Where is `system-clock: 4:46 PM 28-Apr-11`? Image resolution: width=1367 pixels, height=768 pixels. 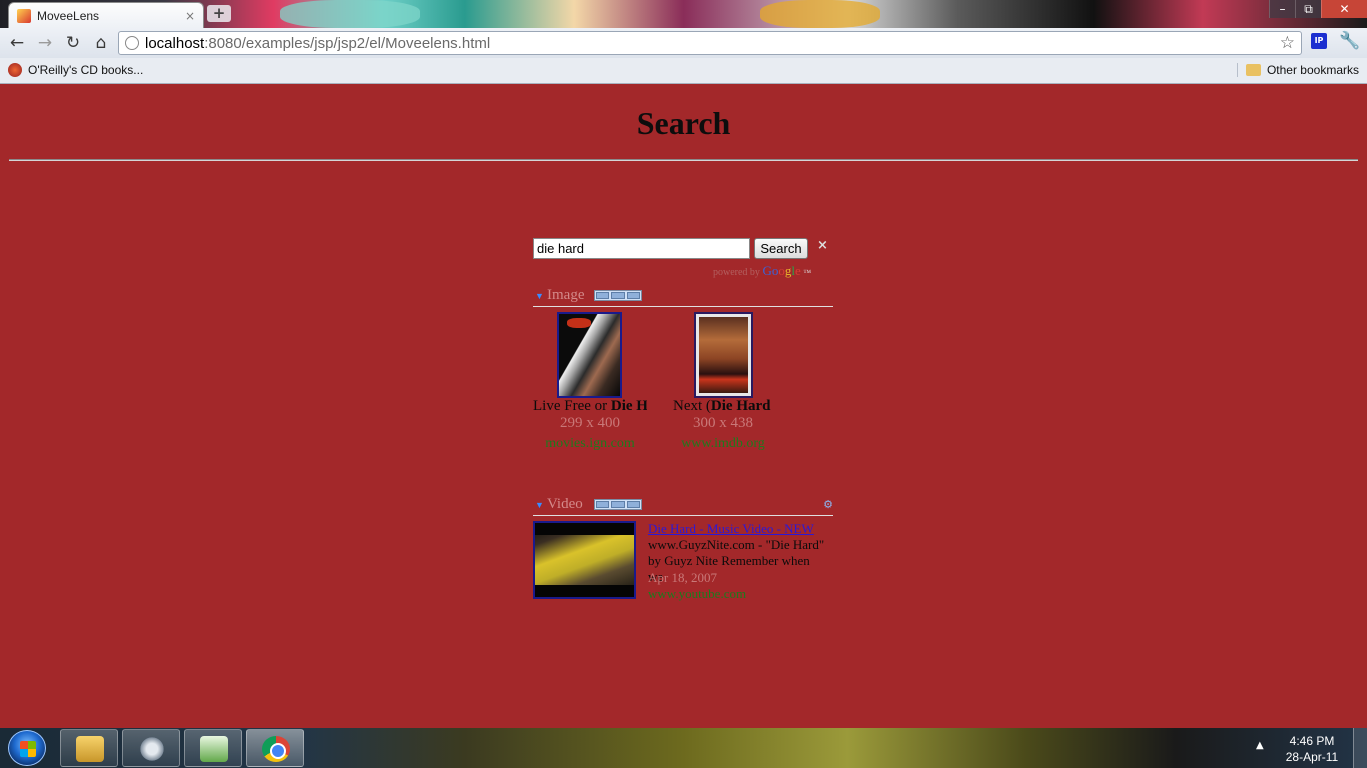
system-clock: 4:46 PM 28-Apr-11 is located at coordinates (1312, 749).